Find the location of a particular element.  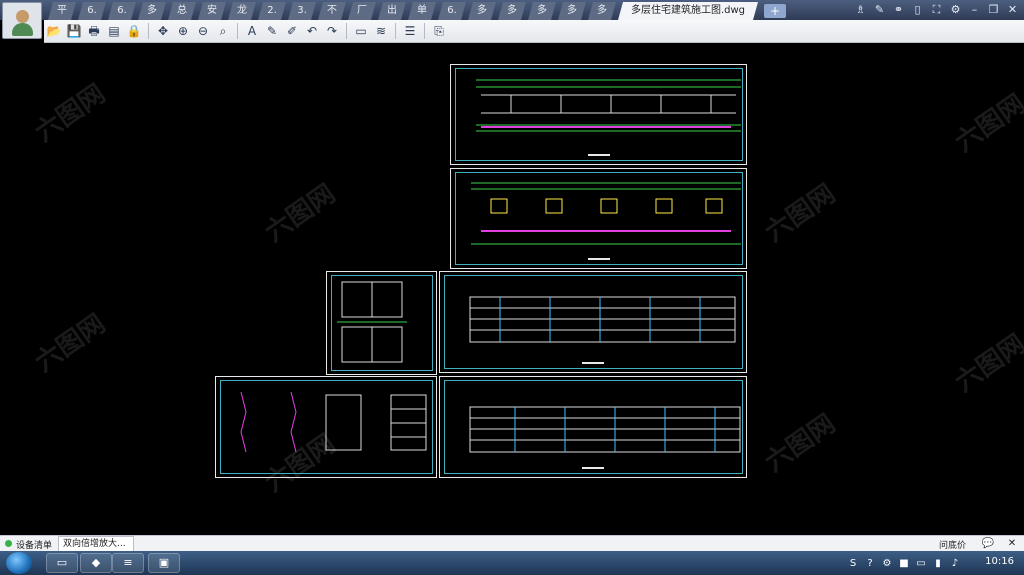

window-controls: ♗ ✎ ⚭ ▯ ⛶ ⚙ – ❐ ✕ is located at coordinates (936, 10).